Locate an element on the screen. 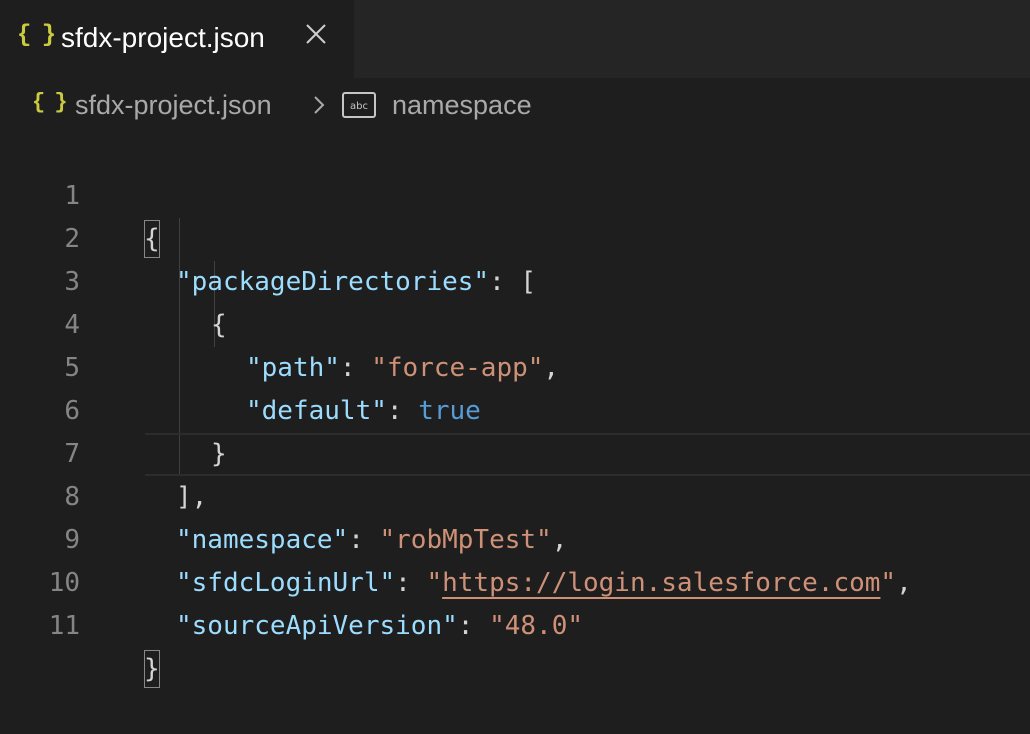  json-string: "48.0" is located at coordinates (536, 626).